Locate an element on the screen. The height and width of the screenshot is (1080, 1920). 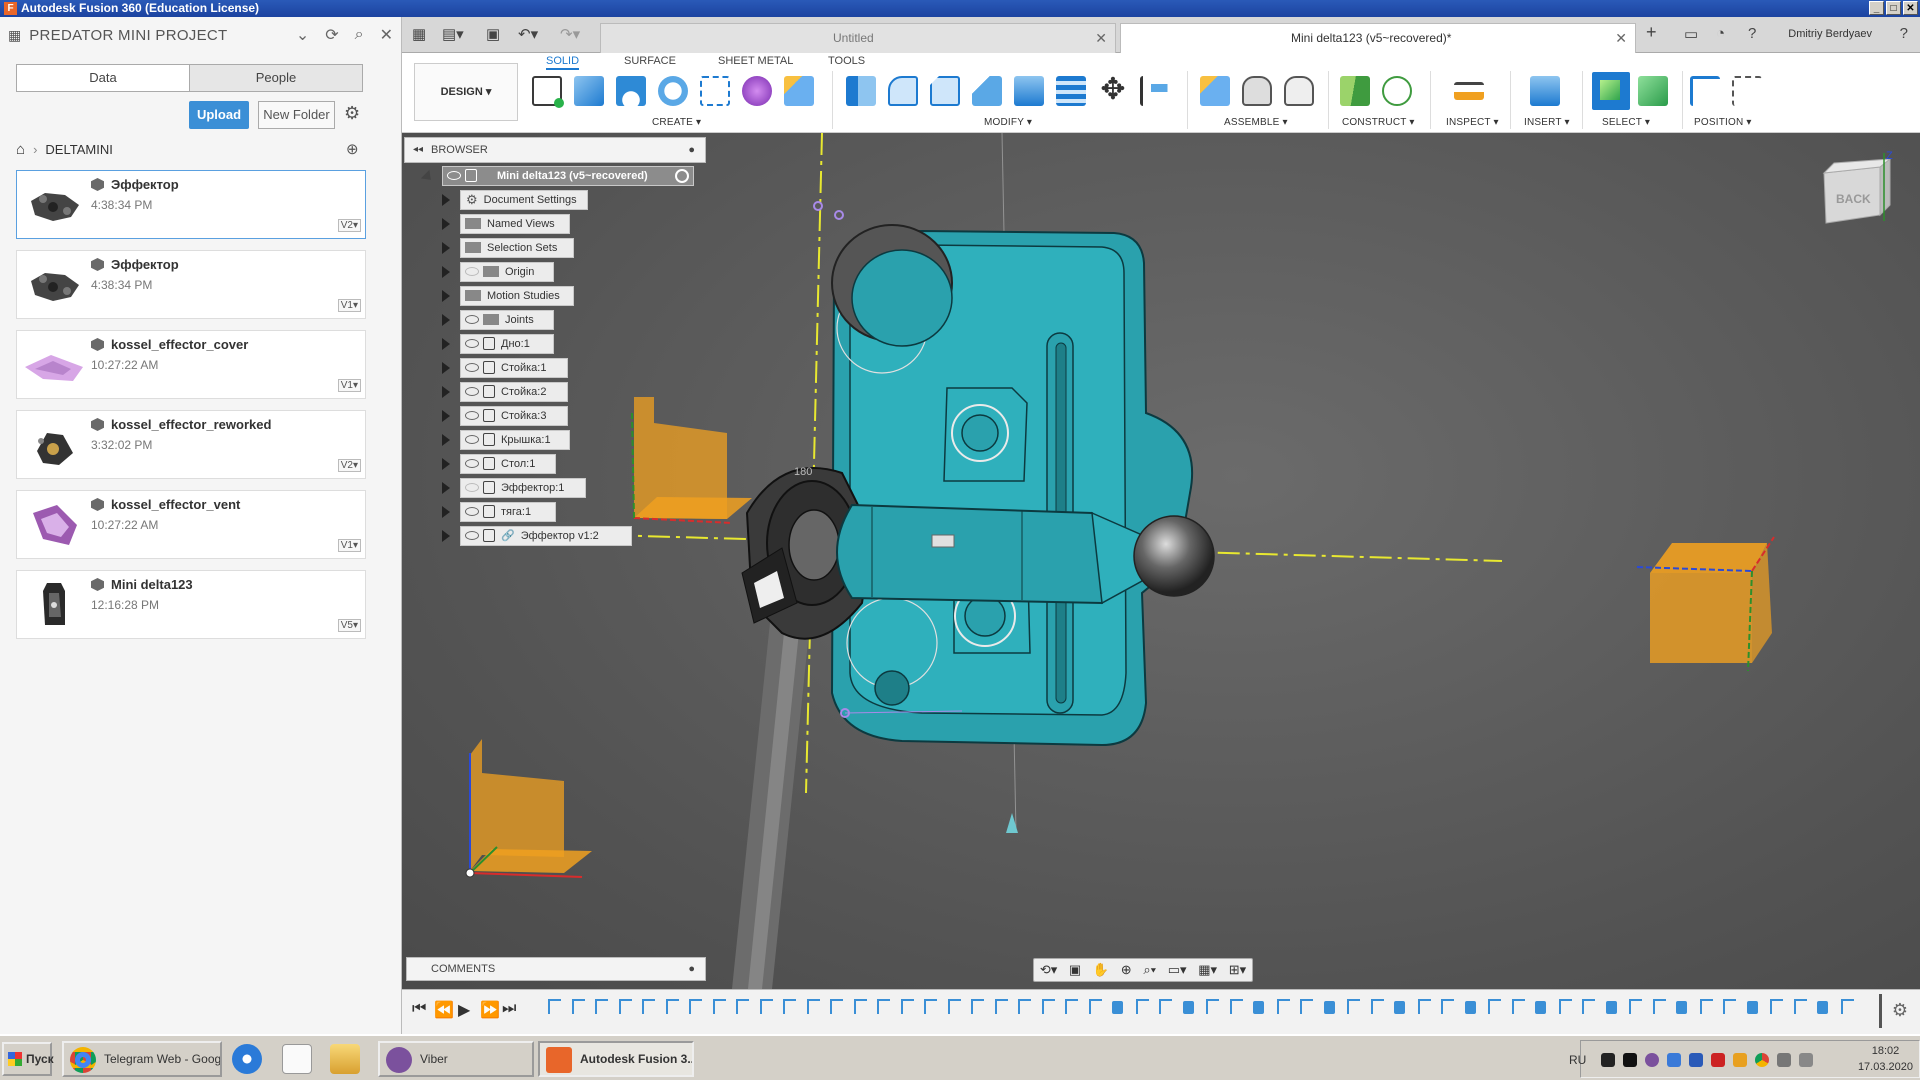
version-badge: V2▾ is located at coordinates (349, 225).